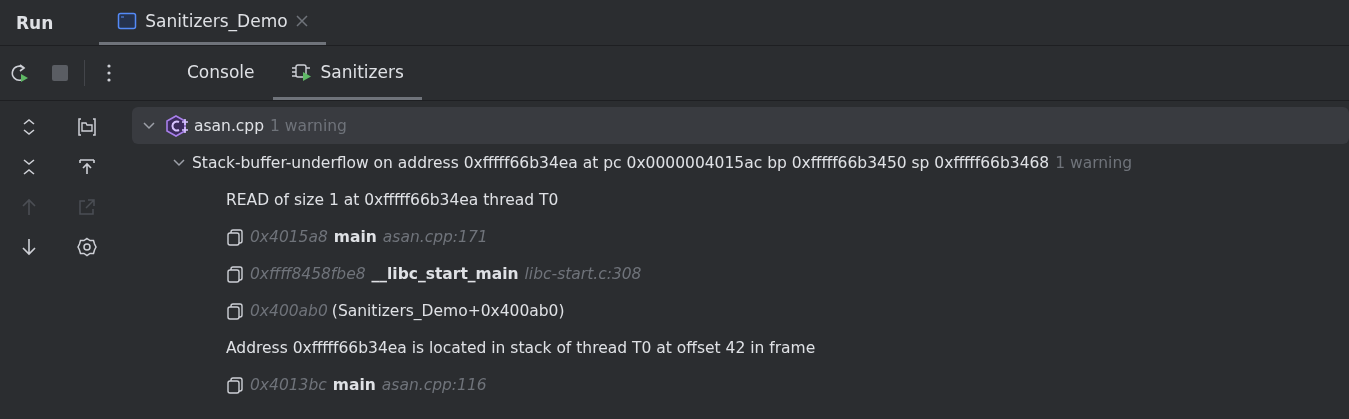  I want to click on folder-icon, so click(87, 127).